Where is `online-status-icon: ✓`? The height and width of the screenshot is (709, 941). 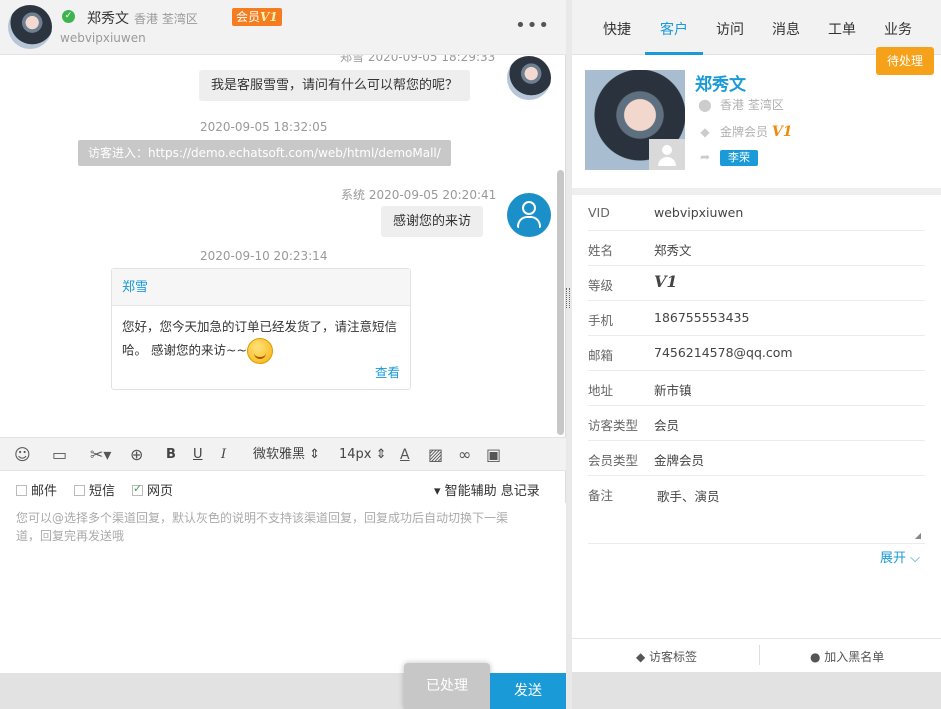 online-status-icon: ✓ is located at coordinates (68, 16).